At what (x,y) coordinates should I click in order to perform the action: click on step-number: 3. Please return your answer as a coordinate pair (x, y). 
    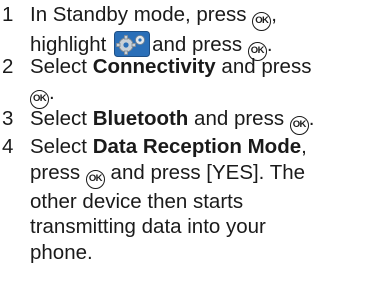
    Looking at the image, I should click on (8, 118).